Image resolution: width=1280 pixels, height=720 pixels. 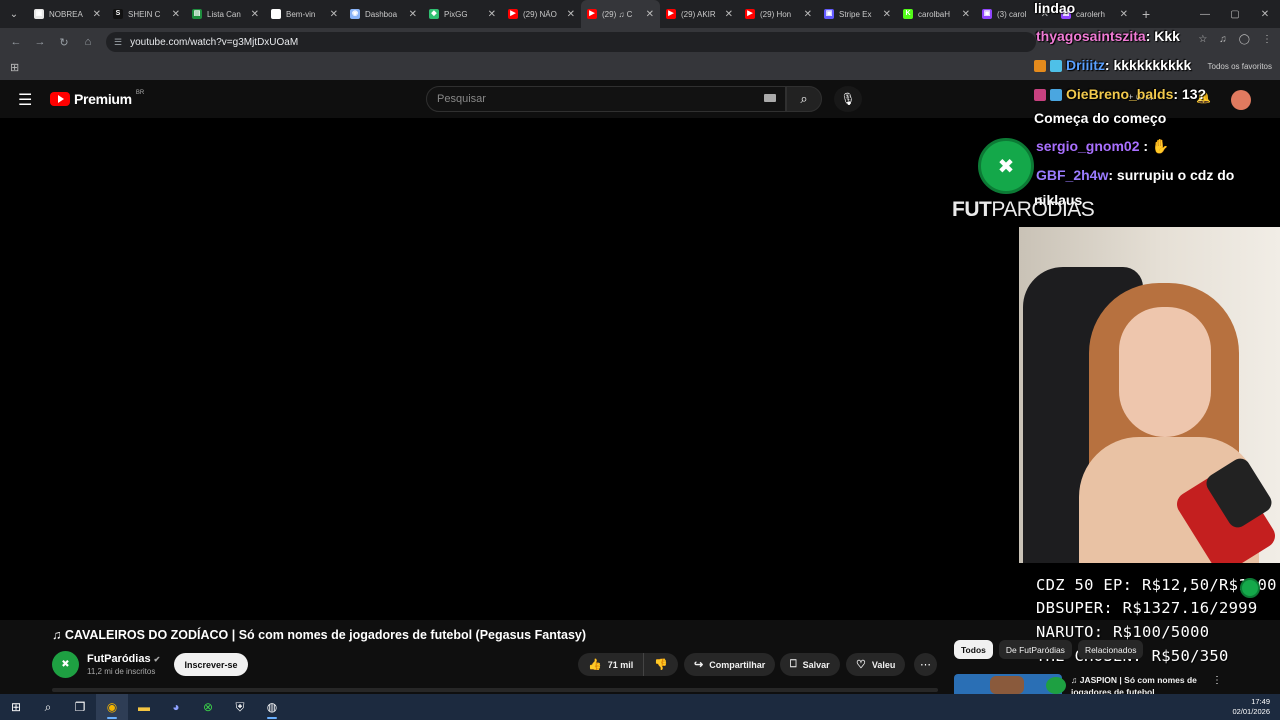 What do you see at coordinates (804, 99) in the screenshot?
I see `search-button: ⌕` at bounding box center [804, 99].